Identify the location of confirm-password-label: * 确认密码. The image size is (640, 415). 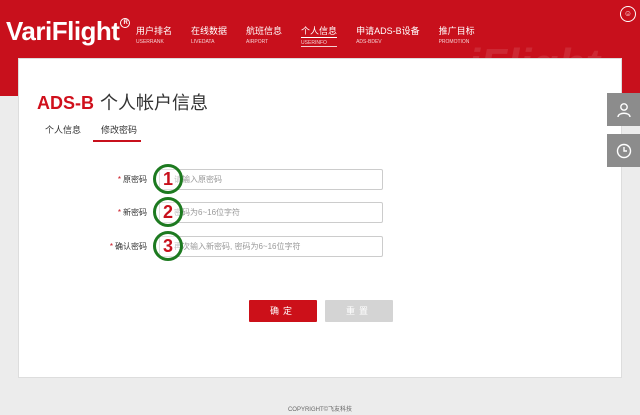
(129, 246).